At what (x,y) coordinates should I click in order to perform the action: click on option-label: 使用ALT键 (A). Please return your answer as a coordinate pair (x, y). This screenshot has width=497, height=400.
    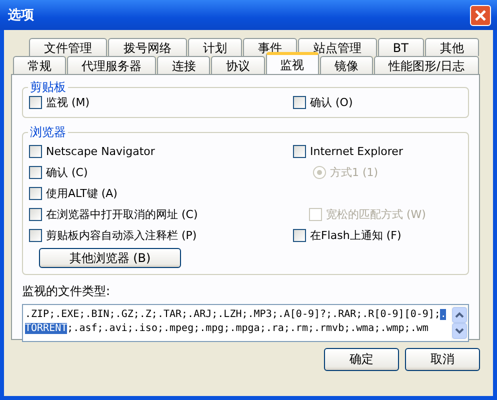
    Looking at the image, I should click on (82, 193).